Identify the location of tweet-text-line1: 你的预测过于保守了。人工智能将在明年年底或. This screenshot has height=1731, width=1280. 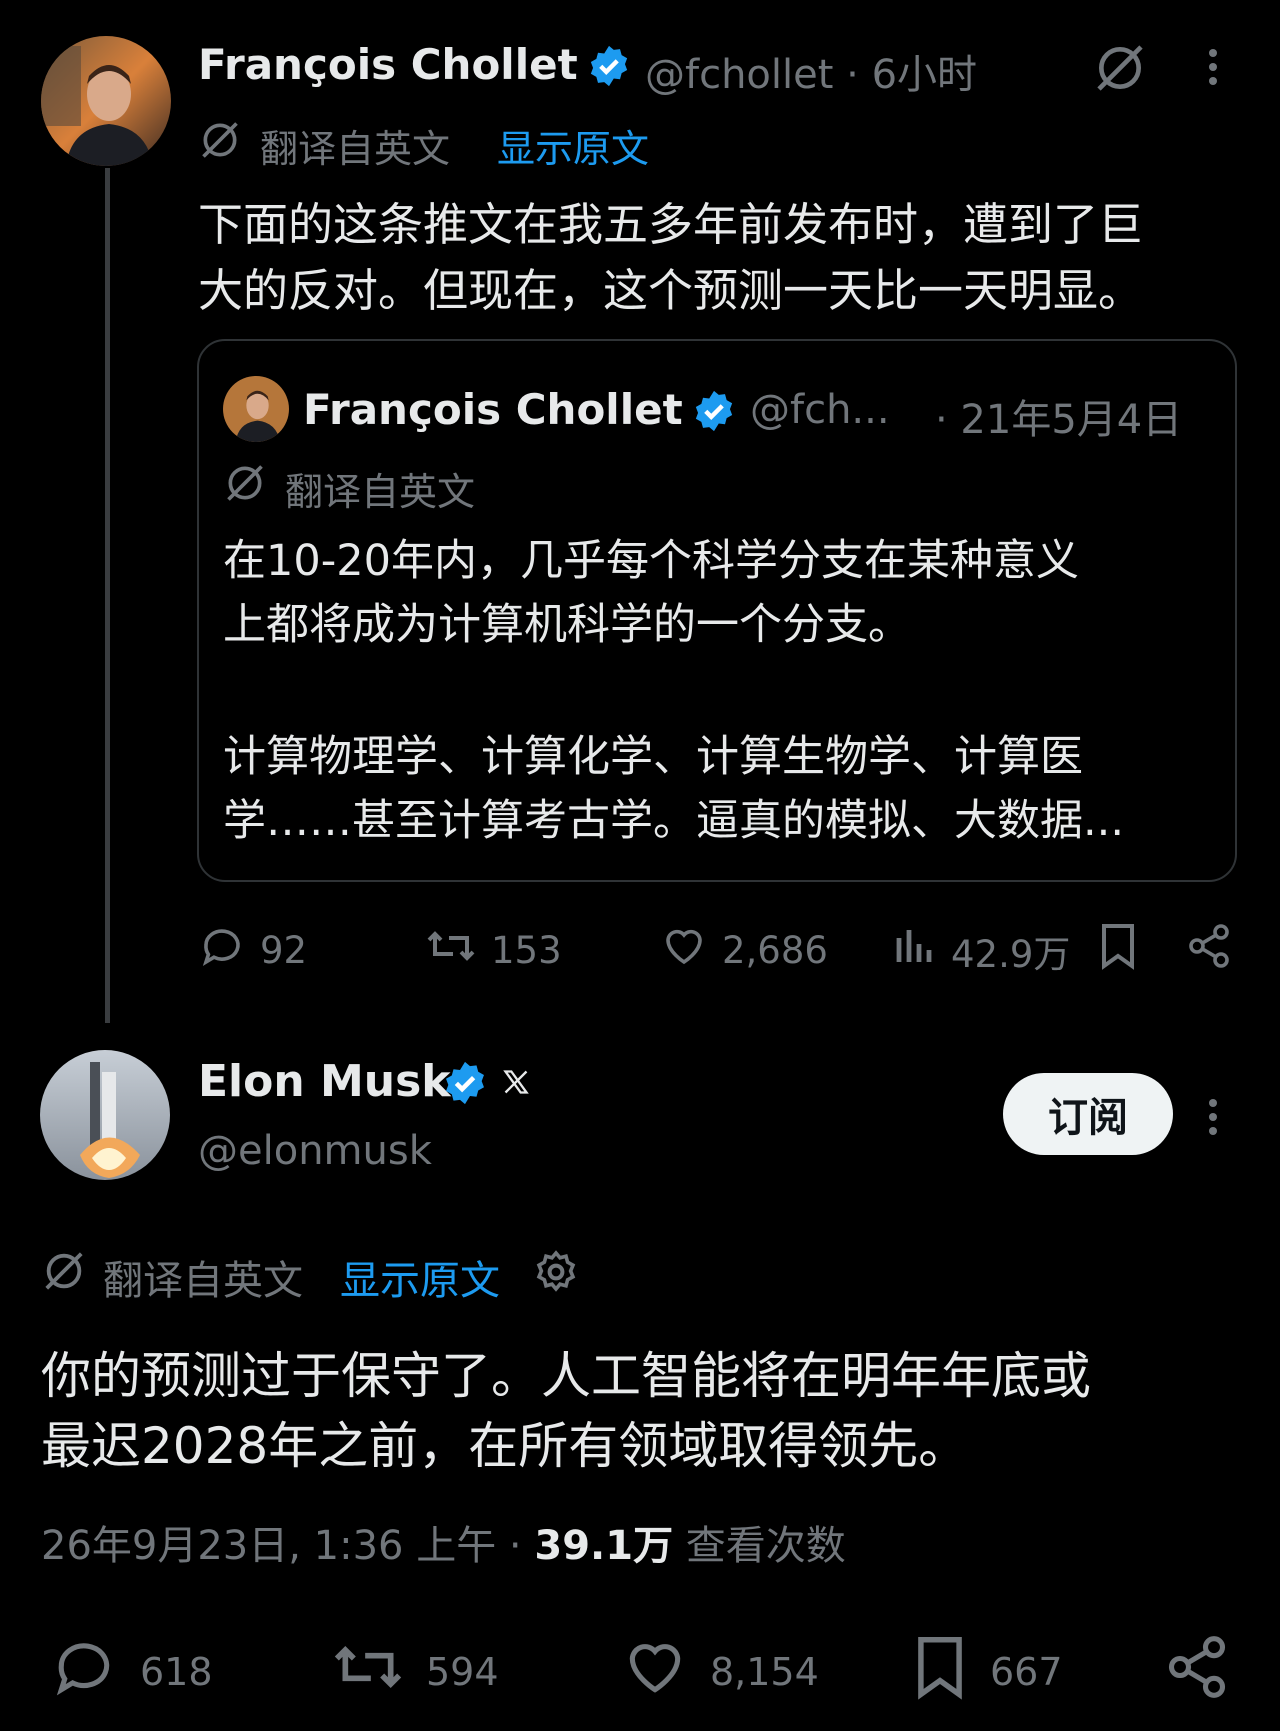
(566, 1376).